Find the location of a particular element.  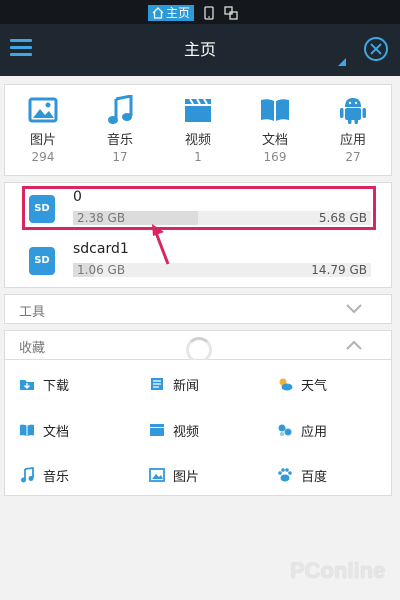

tools-section-header: 工具 is located at coordinates (198, 309).